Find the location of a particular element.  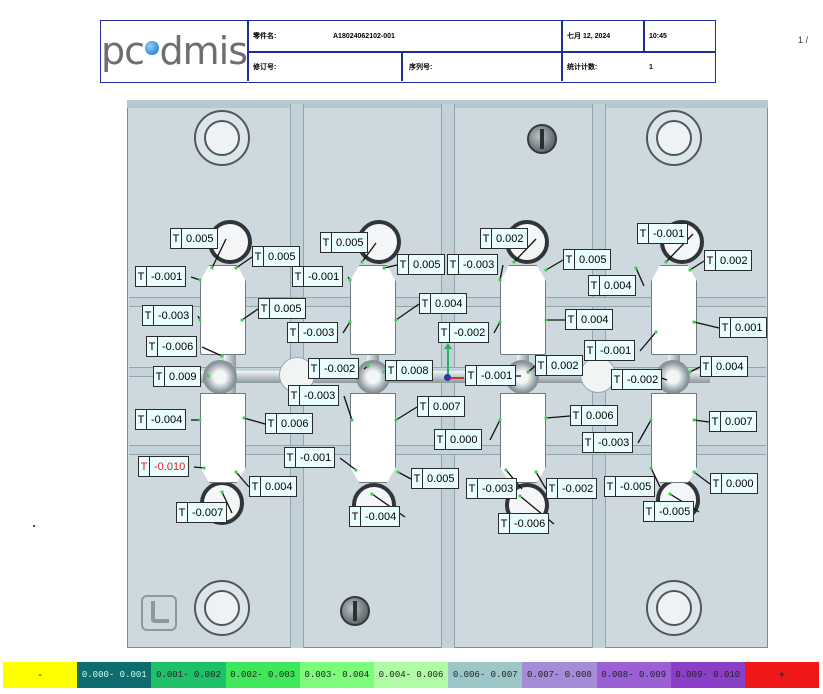

deviation-callout: T 0.006 is located at coordinates (594, 415).